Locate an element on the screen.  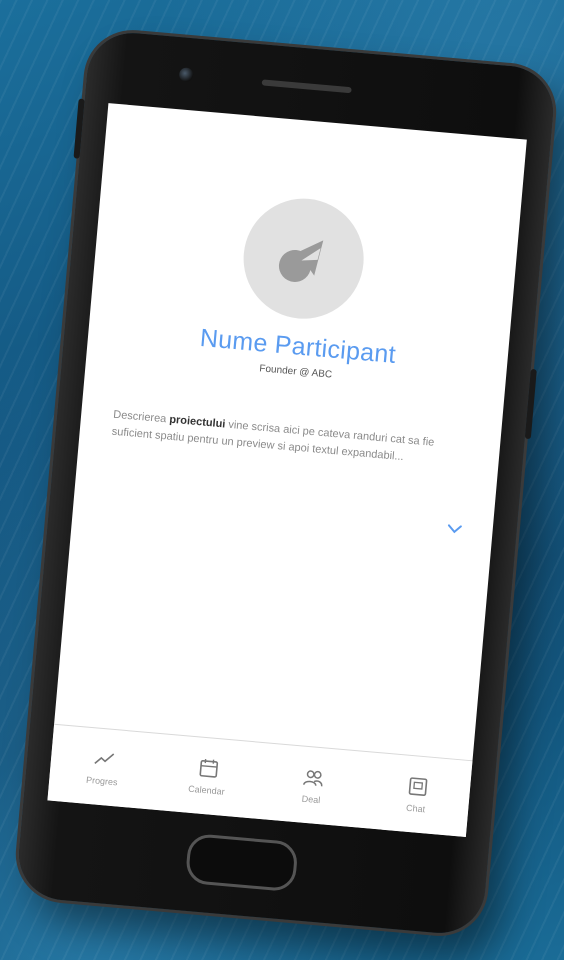
avatar is located at coordinates (303, 258).